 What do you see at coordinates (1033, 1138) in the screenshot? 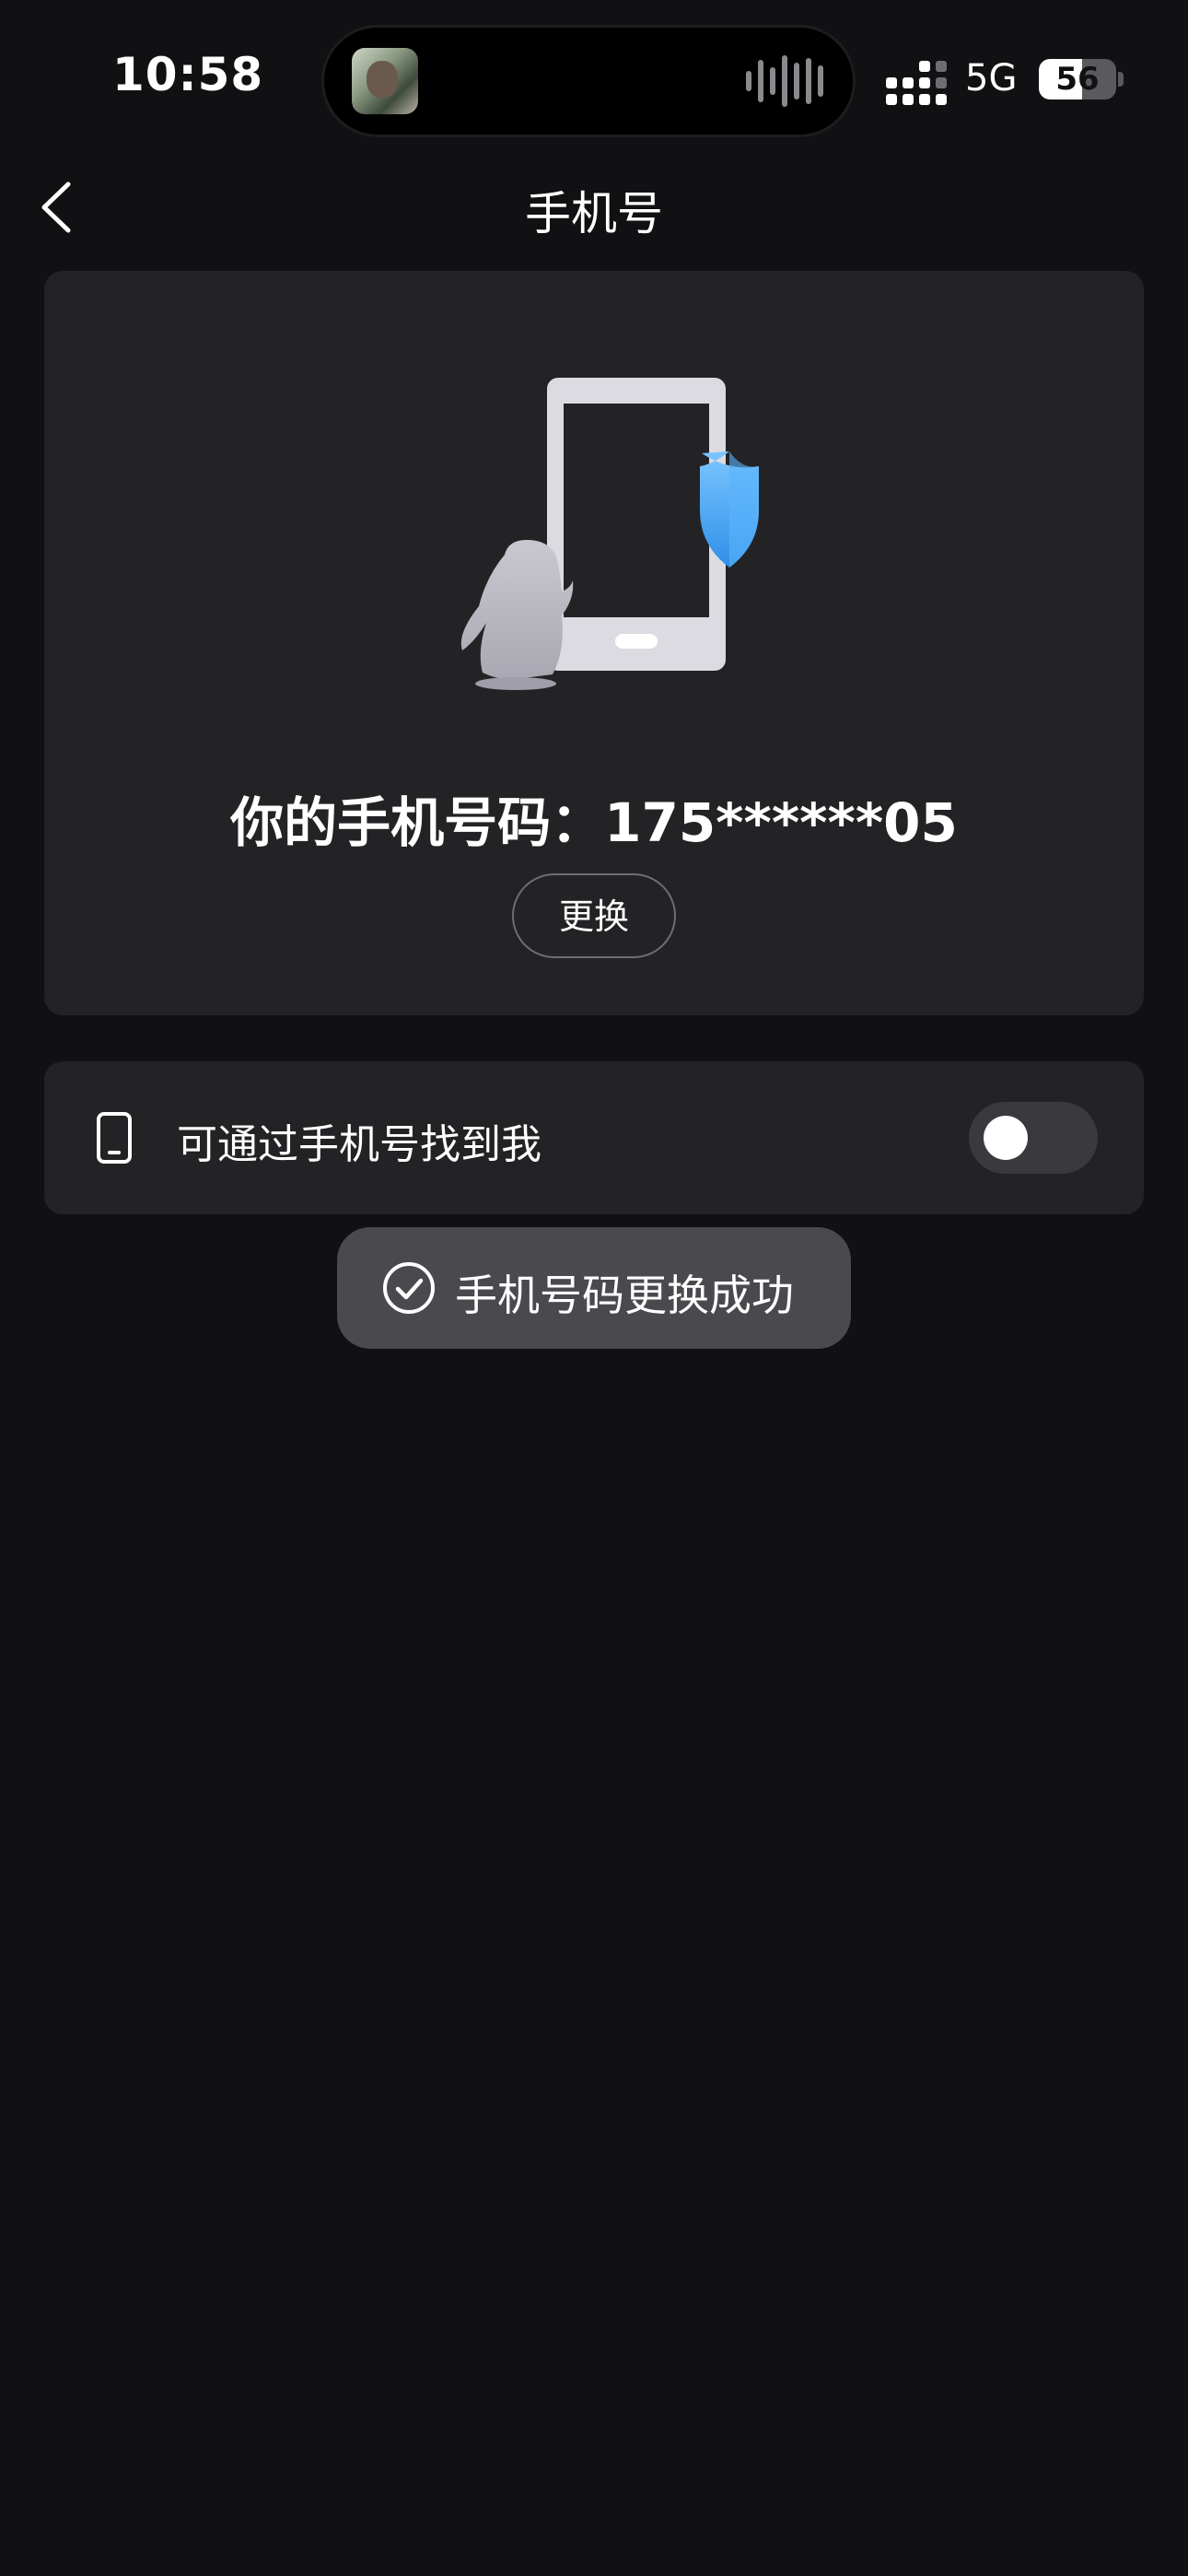
I see `find-me-by-phone-toggle` at bounding box center [1033, 1138].